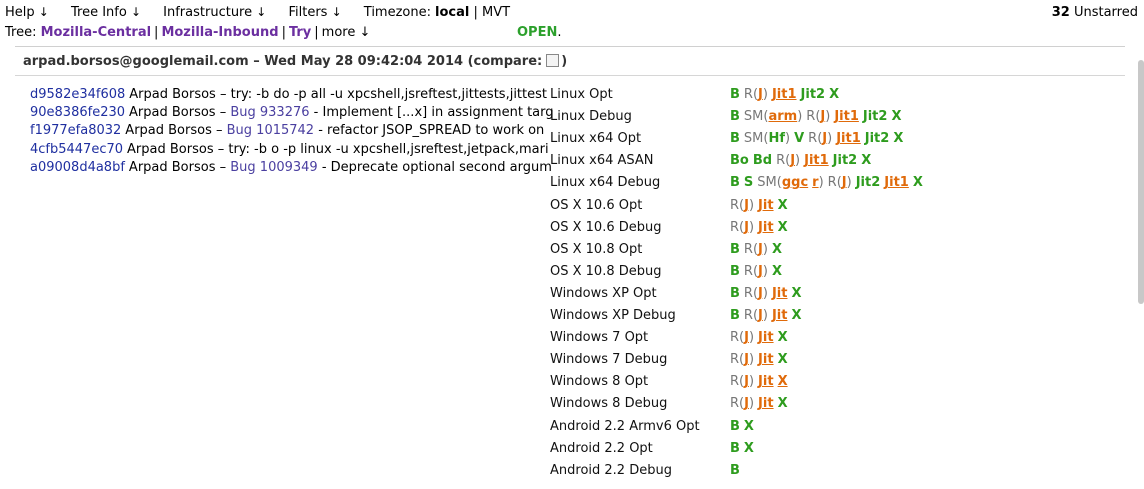 The width and height of the screenshot is (1144, 489). Describe the element at coordinates (452, 12) in the screenshot. I see `timezone-local: local` at that location.